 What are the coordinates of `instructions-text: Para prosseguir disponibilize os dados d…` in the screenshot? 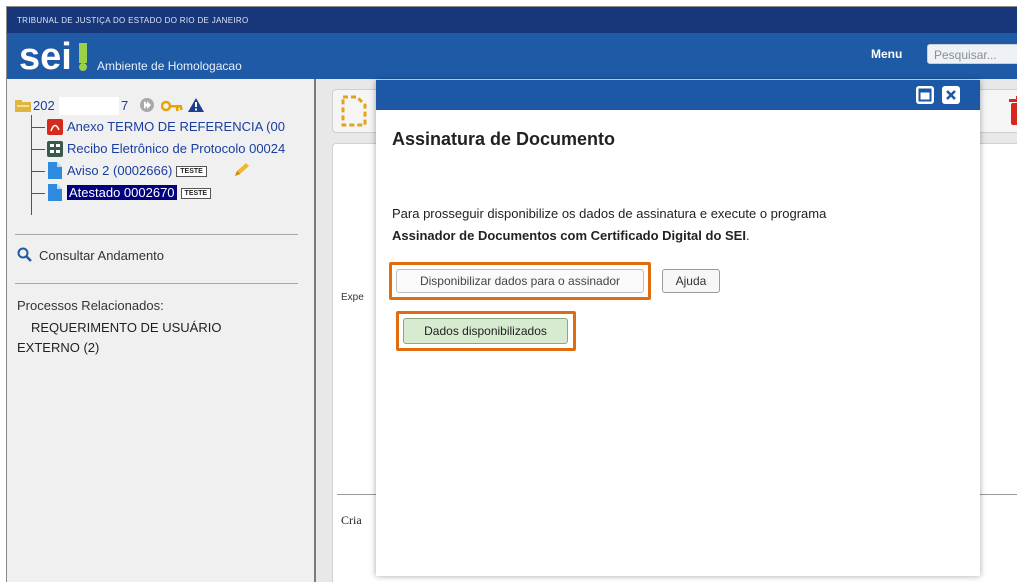 It's located at (609, 213).